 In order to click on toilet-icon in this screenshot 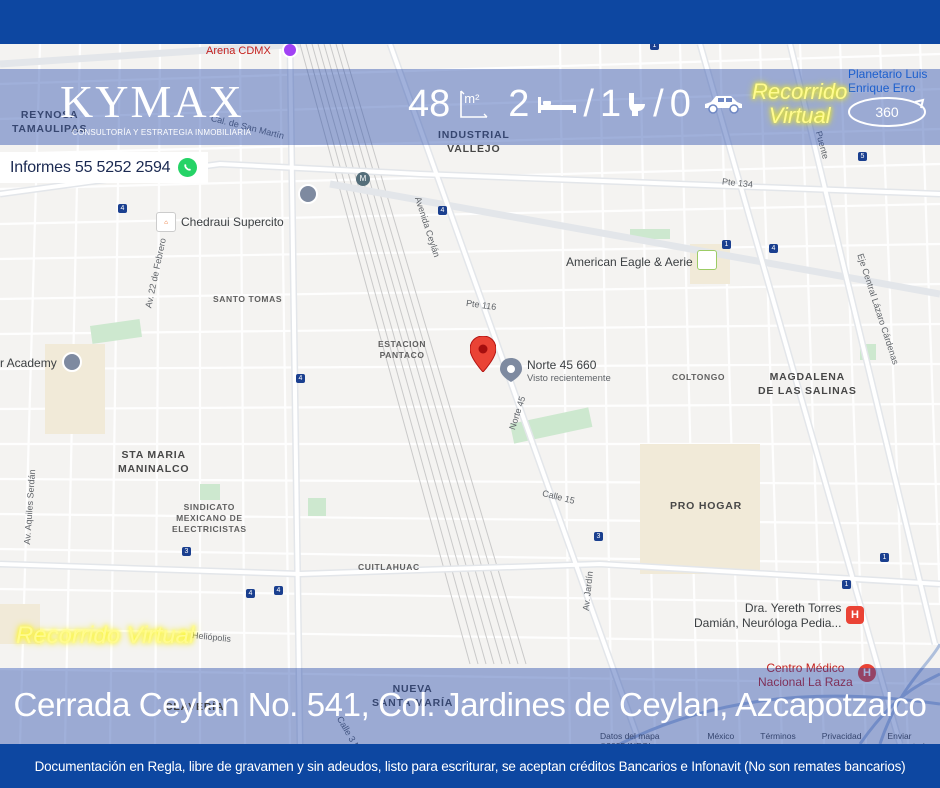, I will do `click(637, 104)`.